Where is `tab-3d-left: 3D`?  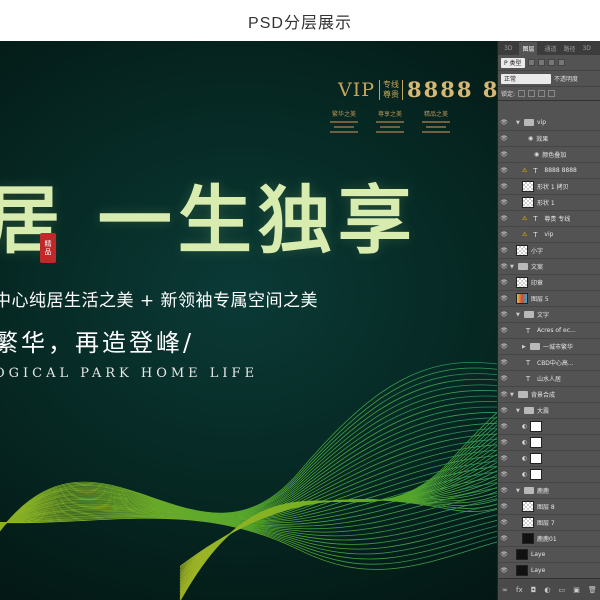 tab-3d-left: 3D is located at coordinates (508, 48).